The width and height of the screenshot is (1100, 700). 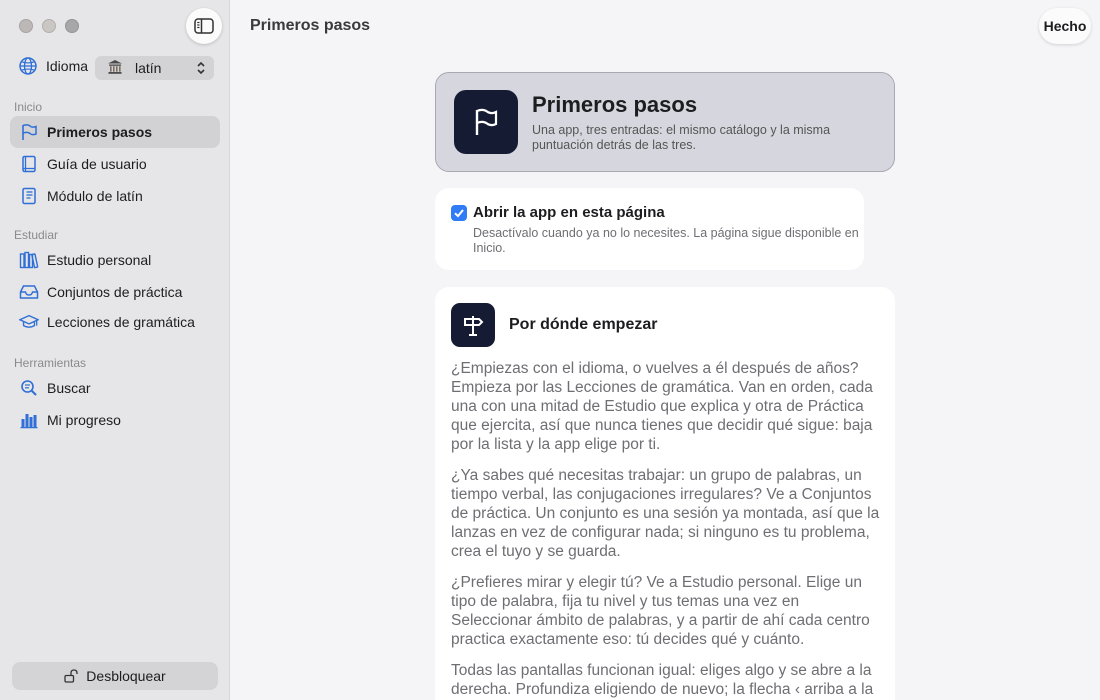 I want to click on sidebar-item-conjuntos-de-practica: Conjuntos de práctica, so click(x=115, y=292).